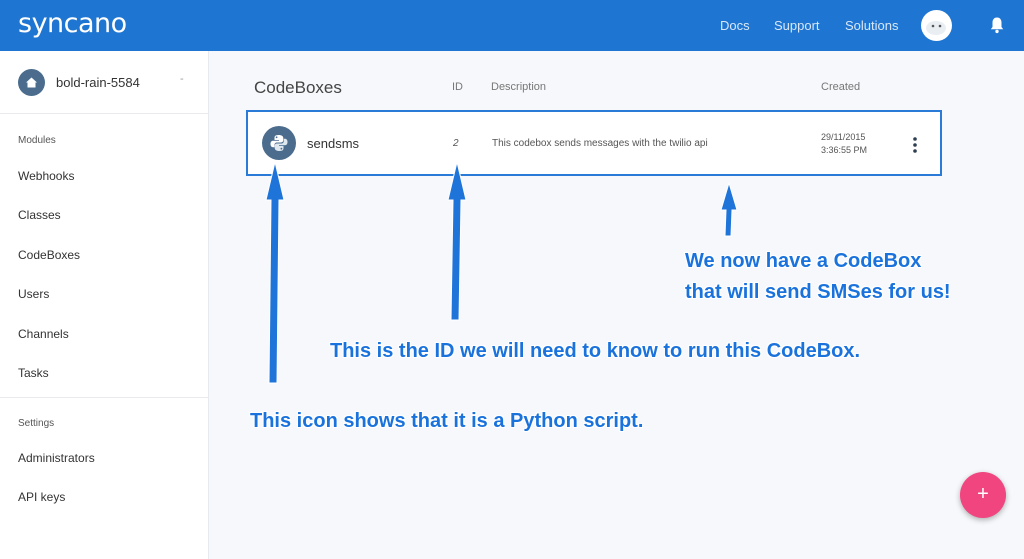  What do you see at coordinates (72, 23) in the screenshot?
I see `syncano-logo: syncano` at bounding box center [72, 23].